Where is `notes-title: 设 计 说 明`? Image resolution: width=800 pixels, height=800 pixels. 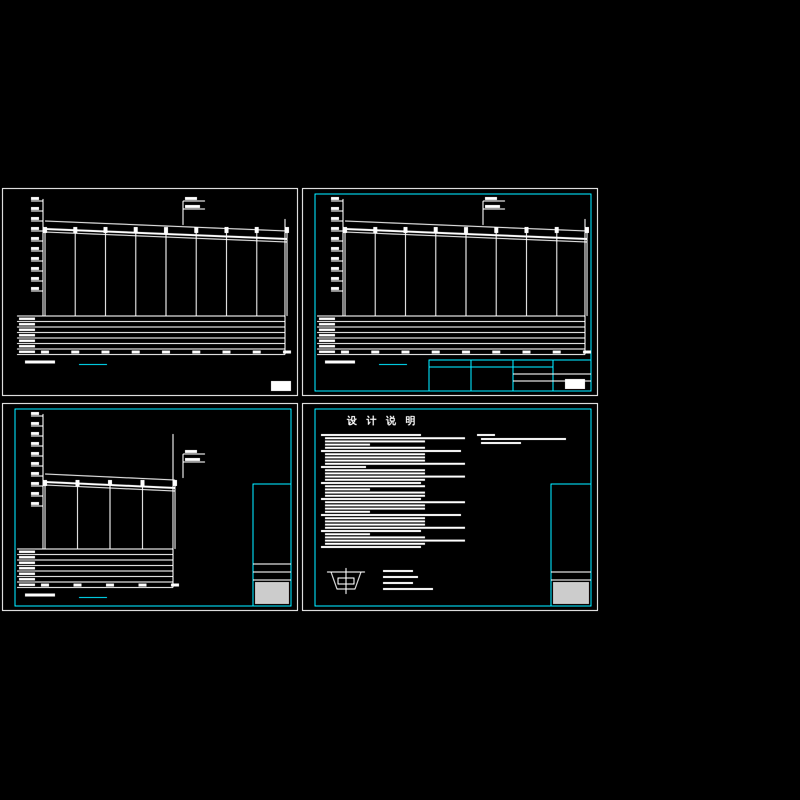 notes-title: 设 计 说 明 is located at coordinates (382, 421).